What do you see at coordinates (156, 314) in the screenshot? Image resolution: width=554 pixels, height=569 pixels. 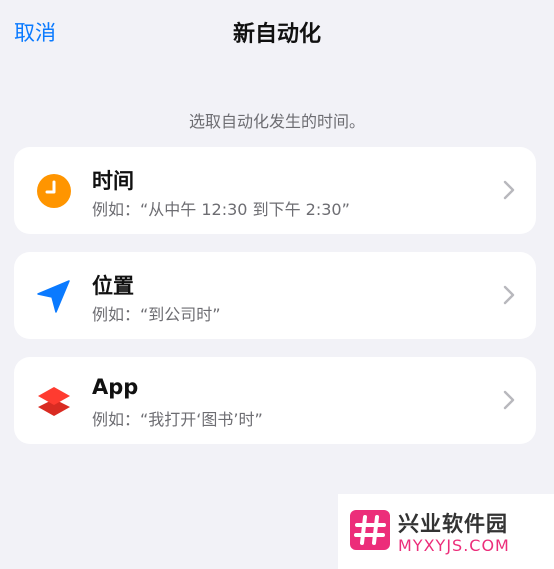 I see `option-subtitle: 例如：“到公司时”` at bounding box center [156, 314].